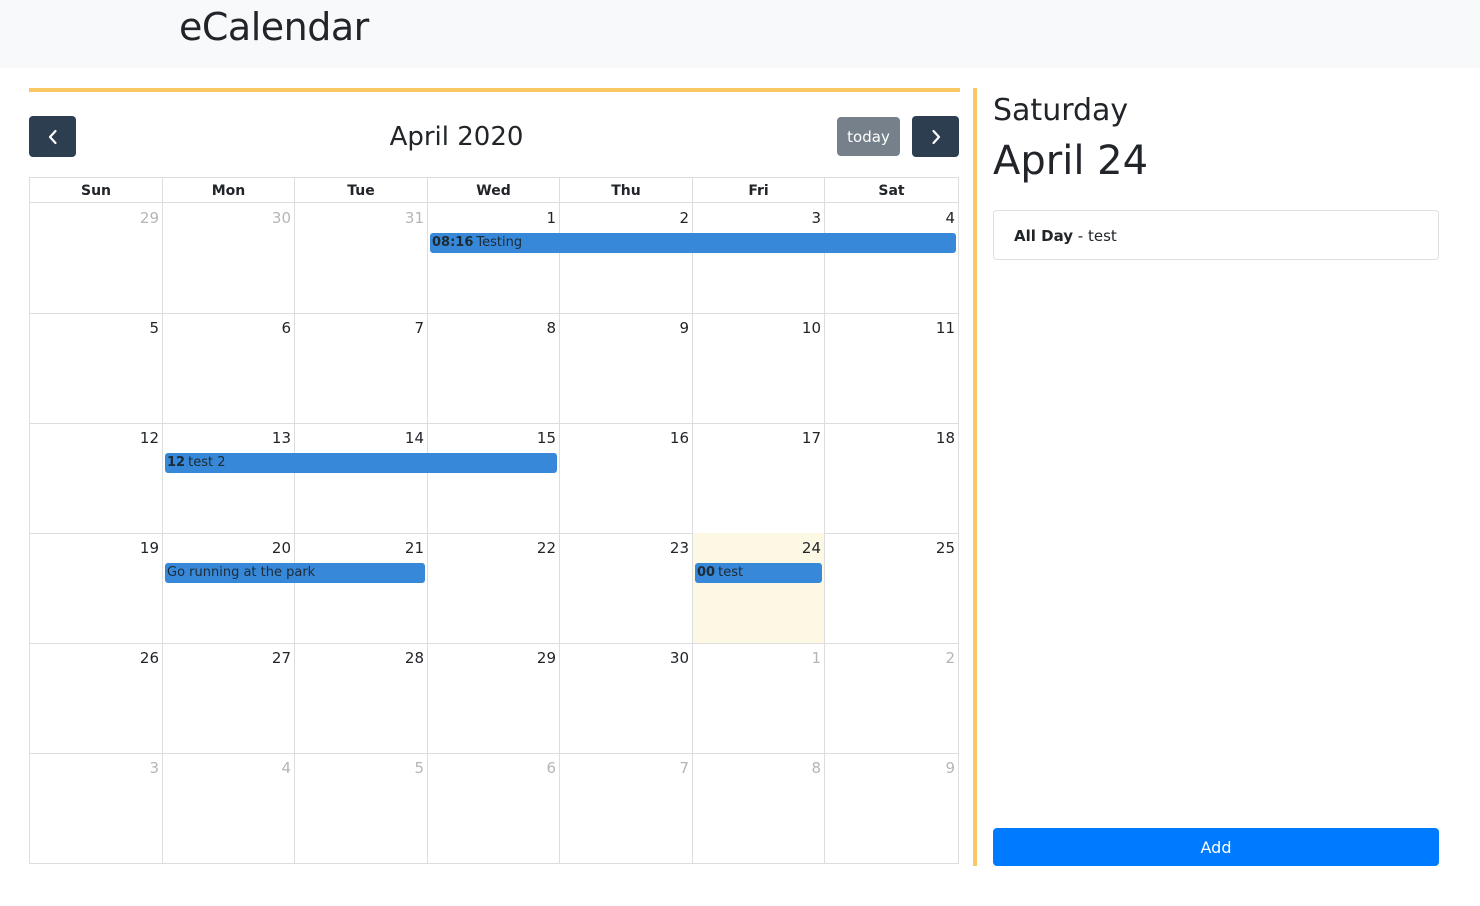 The height and width of the screenshot is (906, 1480). I want to click on day-event-item: All Day - test, so click(1216, 235).